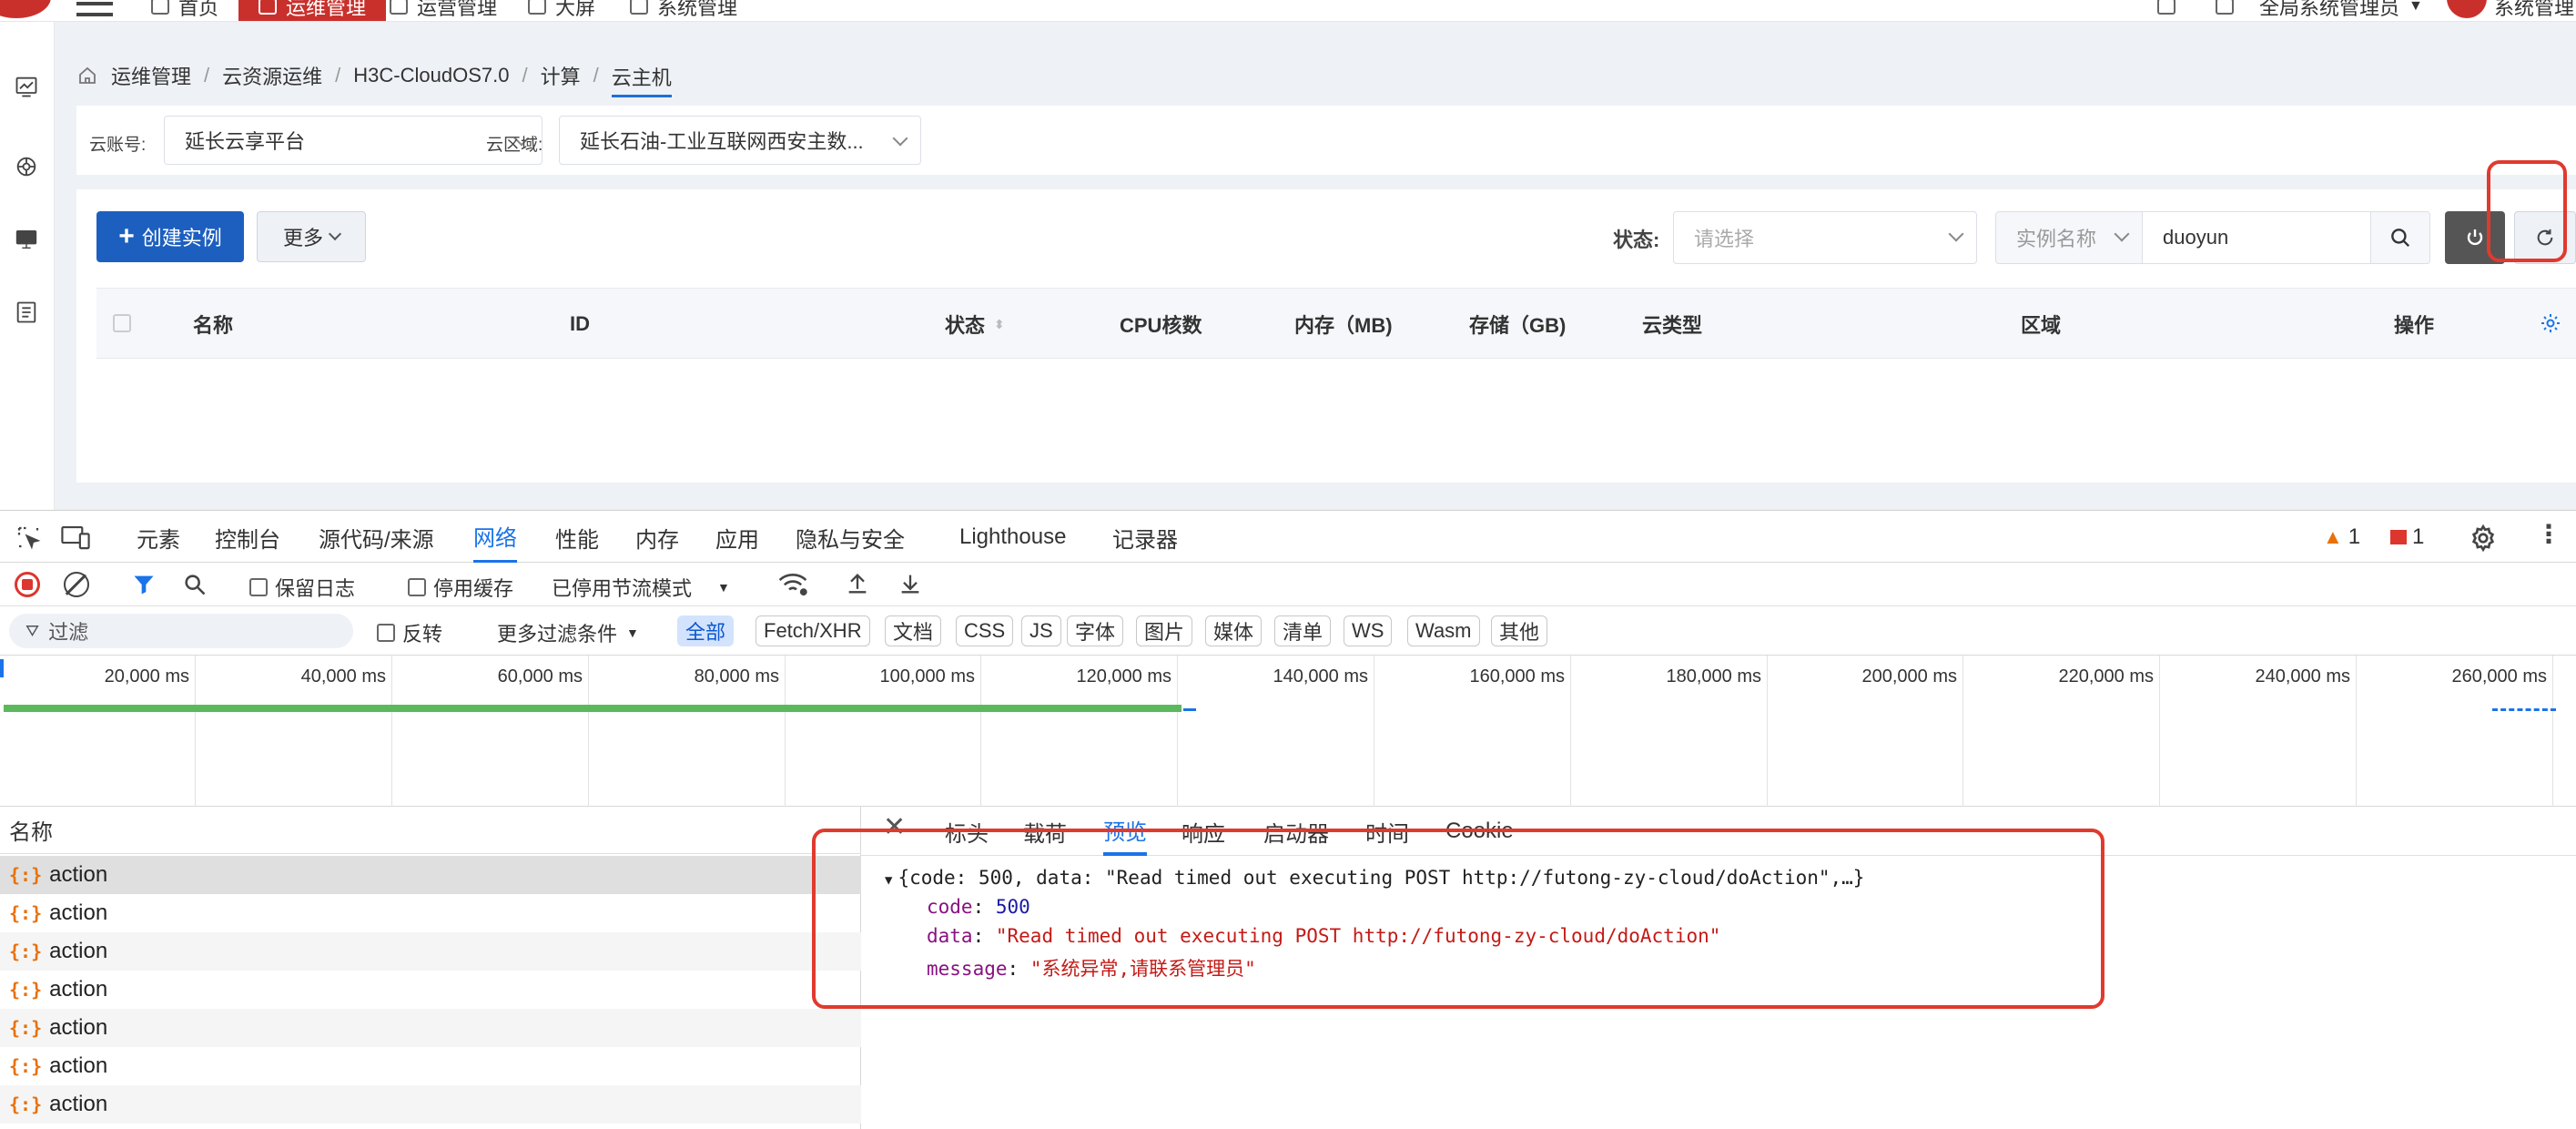  Describe the element at coordinates (1095, 630) in the screenshot. I see `filter-chip-font: 字体` at that location.